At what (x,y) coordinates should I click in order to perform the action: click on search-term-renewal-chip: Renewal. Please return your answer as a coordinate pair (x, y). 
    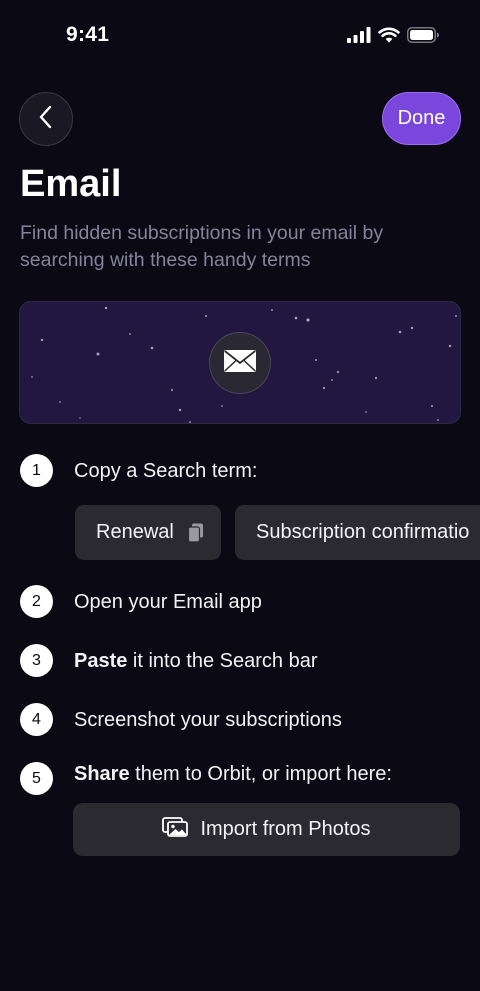
    Looking at the image, I should click on (148, 532).